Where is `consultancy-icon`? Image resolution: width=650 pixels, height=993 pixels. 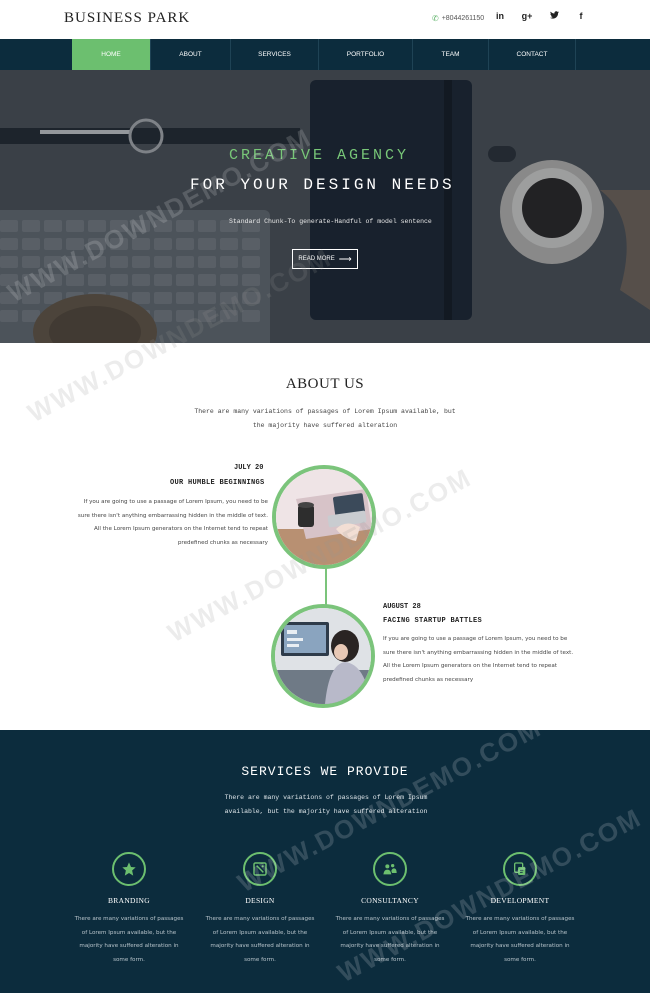
consultancy-icon is located at coordinates (390, 869).